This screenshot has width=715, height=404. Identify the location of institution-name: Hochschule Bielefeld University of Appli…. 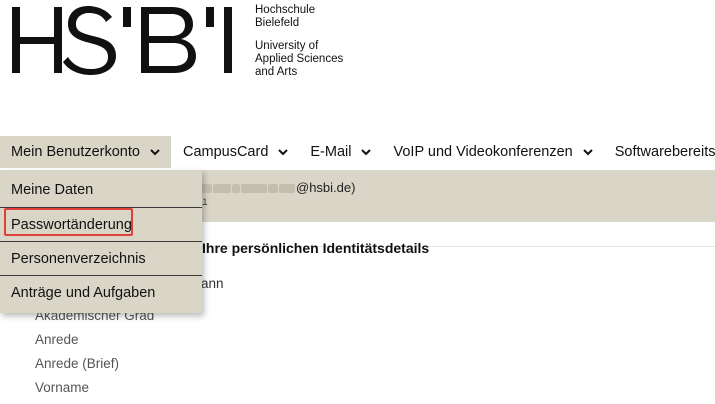
(299, 41).